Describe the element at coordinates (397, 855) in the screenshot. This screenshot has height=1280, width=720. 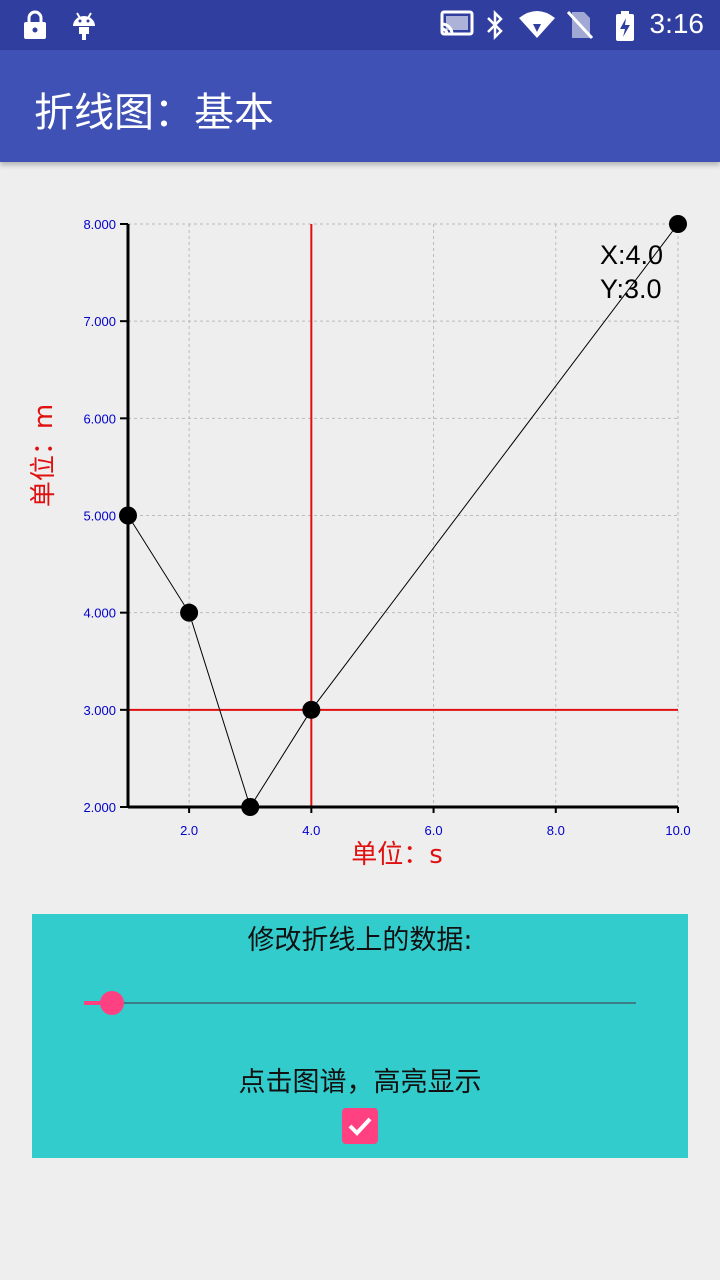
I see `x-axis-title: 单位：s` at that location.